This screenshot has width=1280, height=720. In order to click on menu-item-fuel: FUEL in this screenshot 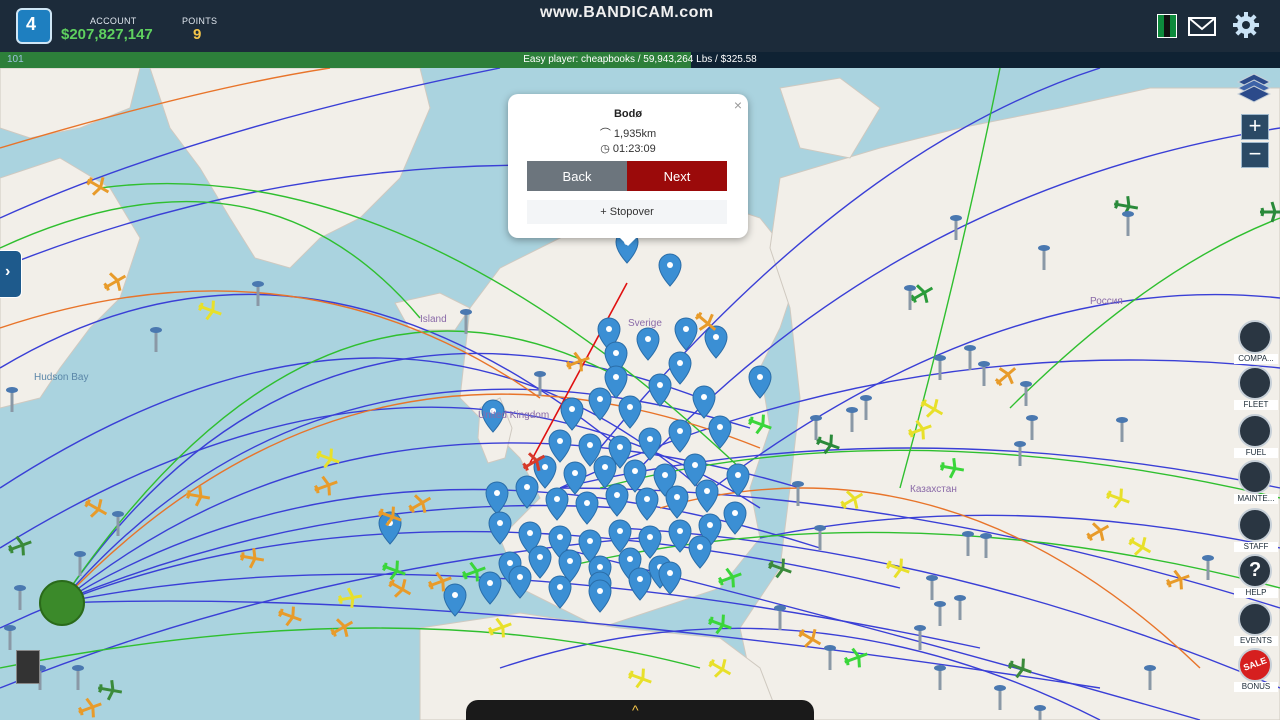, I will do `click(1256, 437)`.